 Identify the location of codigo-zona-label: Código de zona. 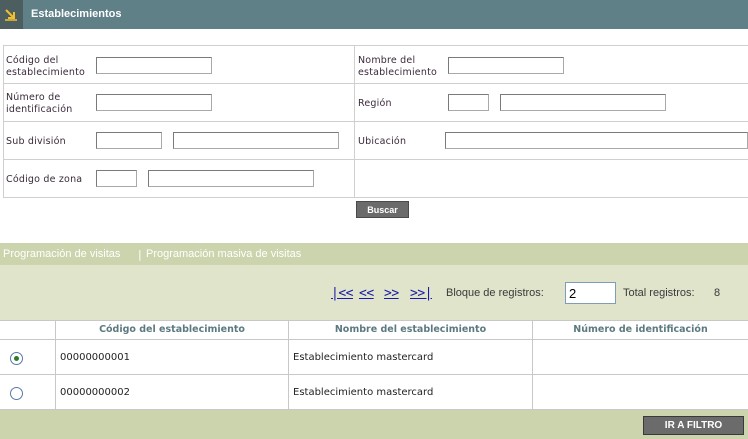
(44, 179).